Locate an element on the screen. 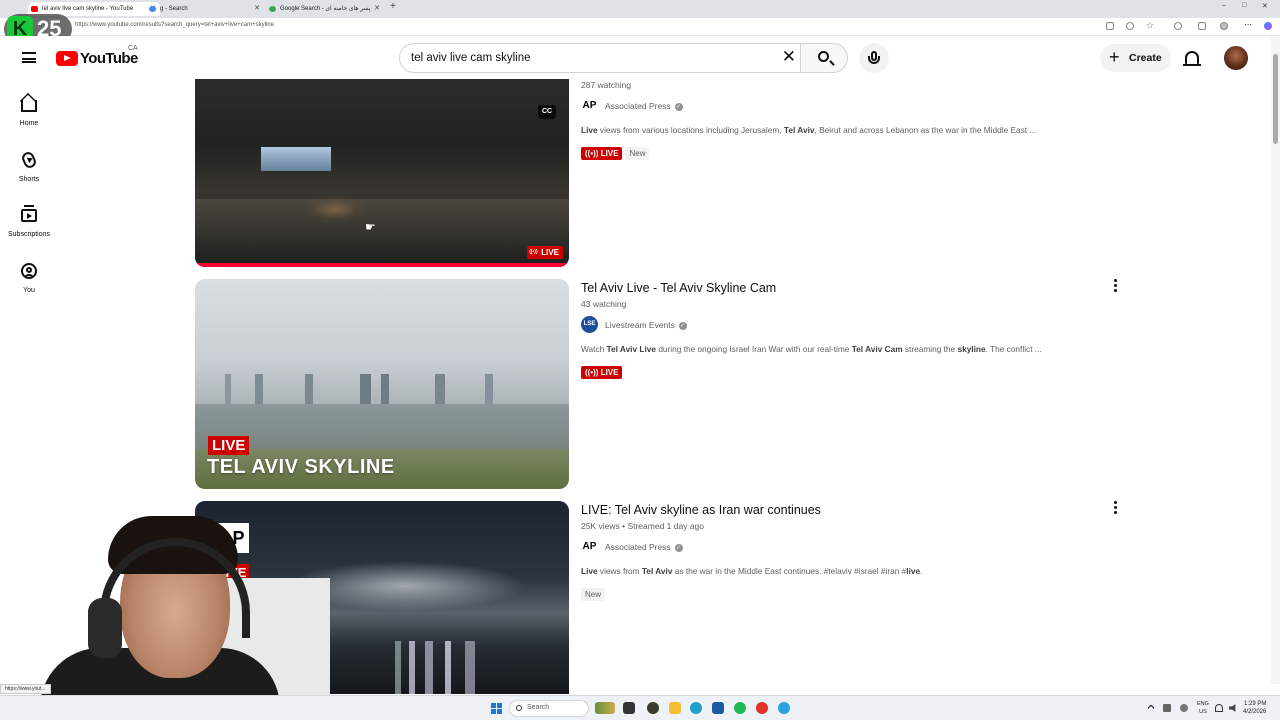 This screenshot has height=720, width=1280. telegram-icon is located at coordinates (784, 708).